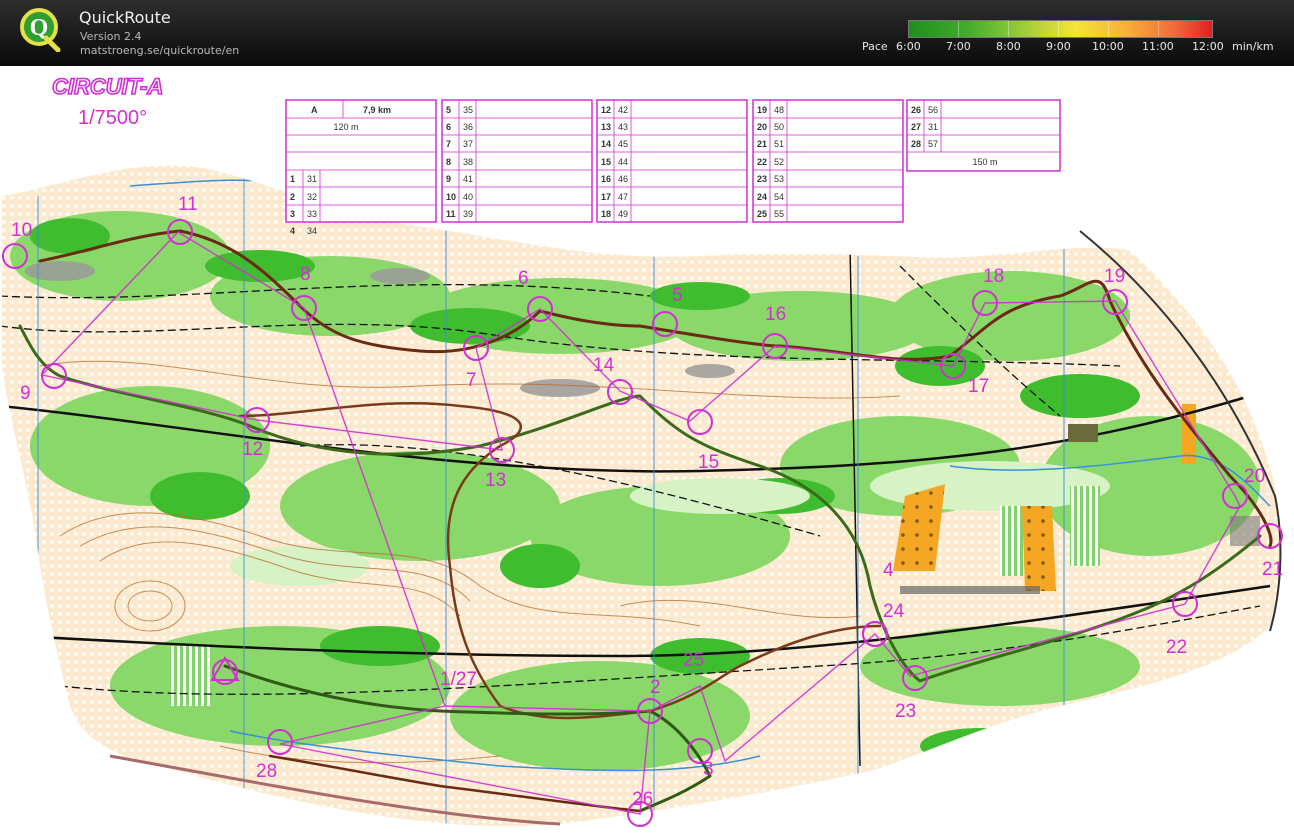  I want to click on svg-text: 8, so click(448, 162).